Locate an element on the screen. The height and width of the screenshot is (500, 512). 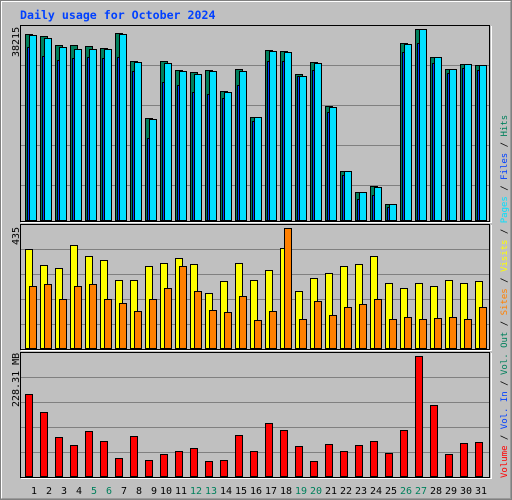
x-tick-label: 5 is located at coordinates (94, 491).